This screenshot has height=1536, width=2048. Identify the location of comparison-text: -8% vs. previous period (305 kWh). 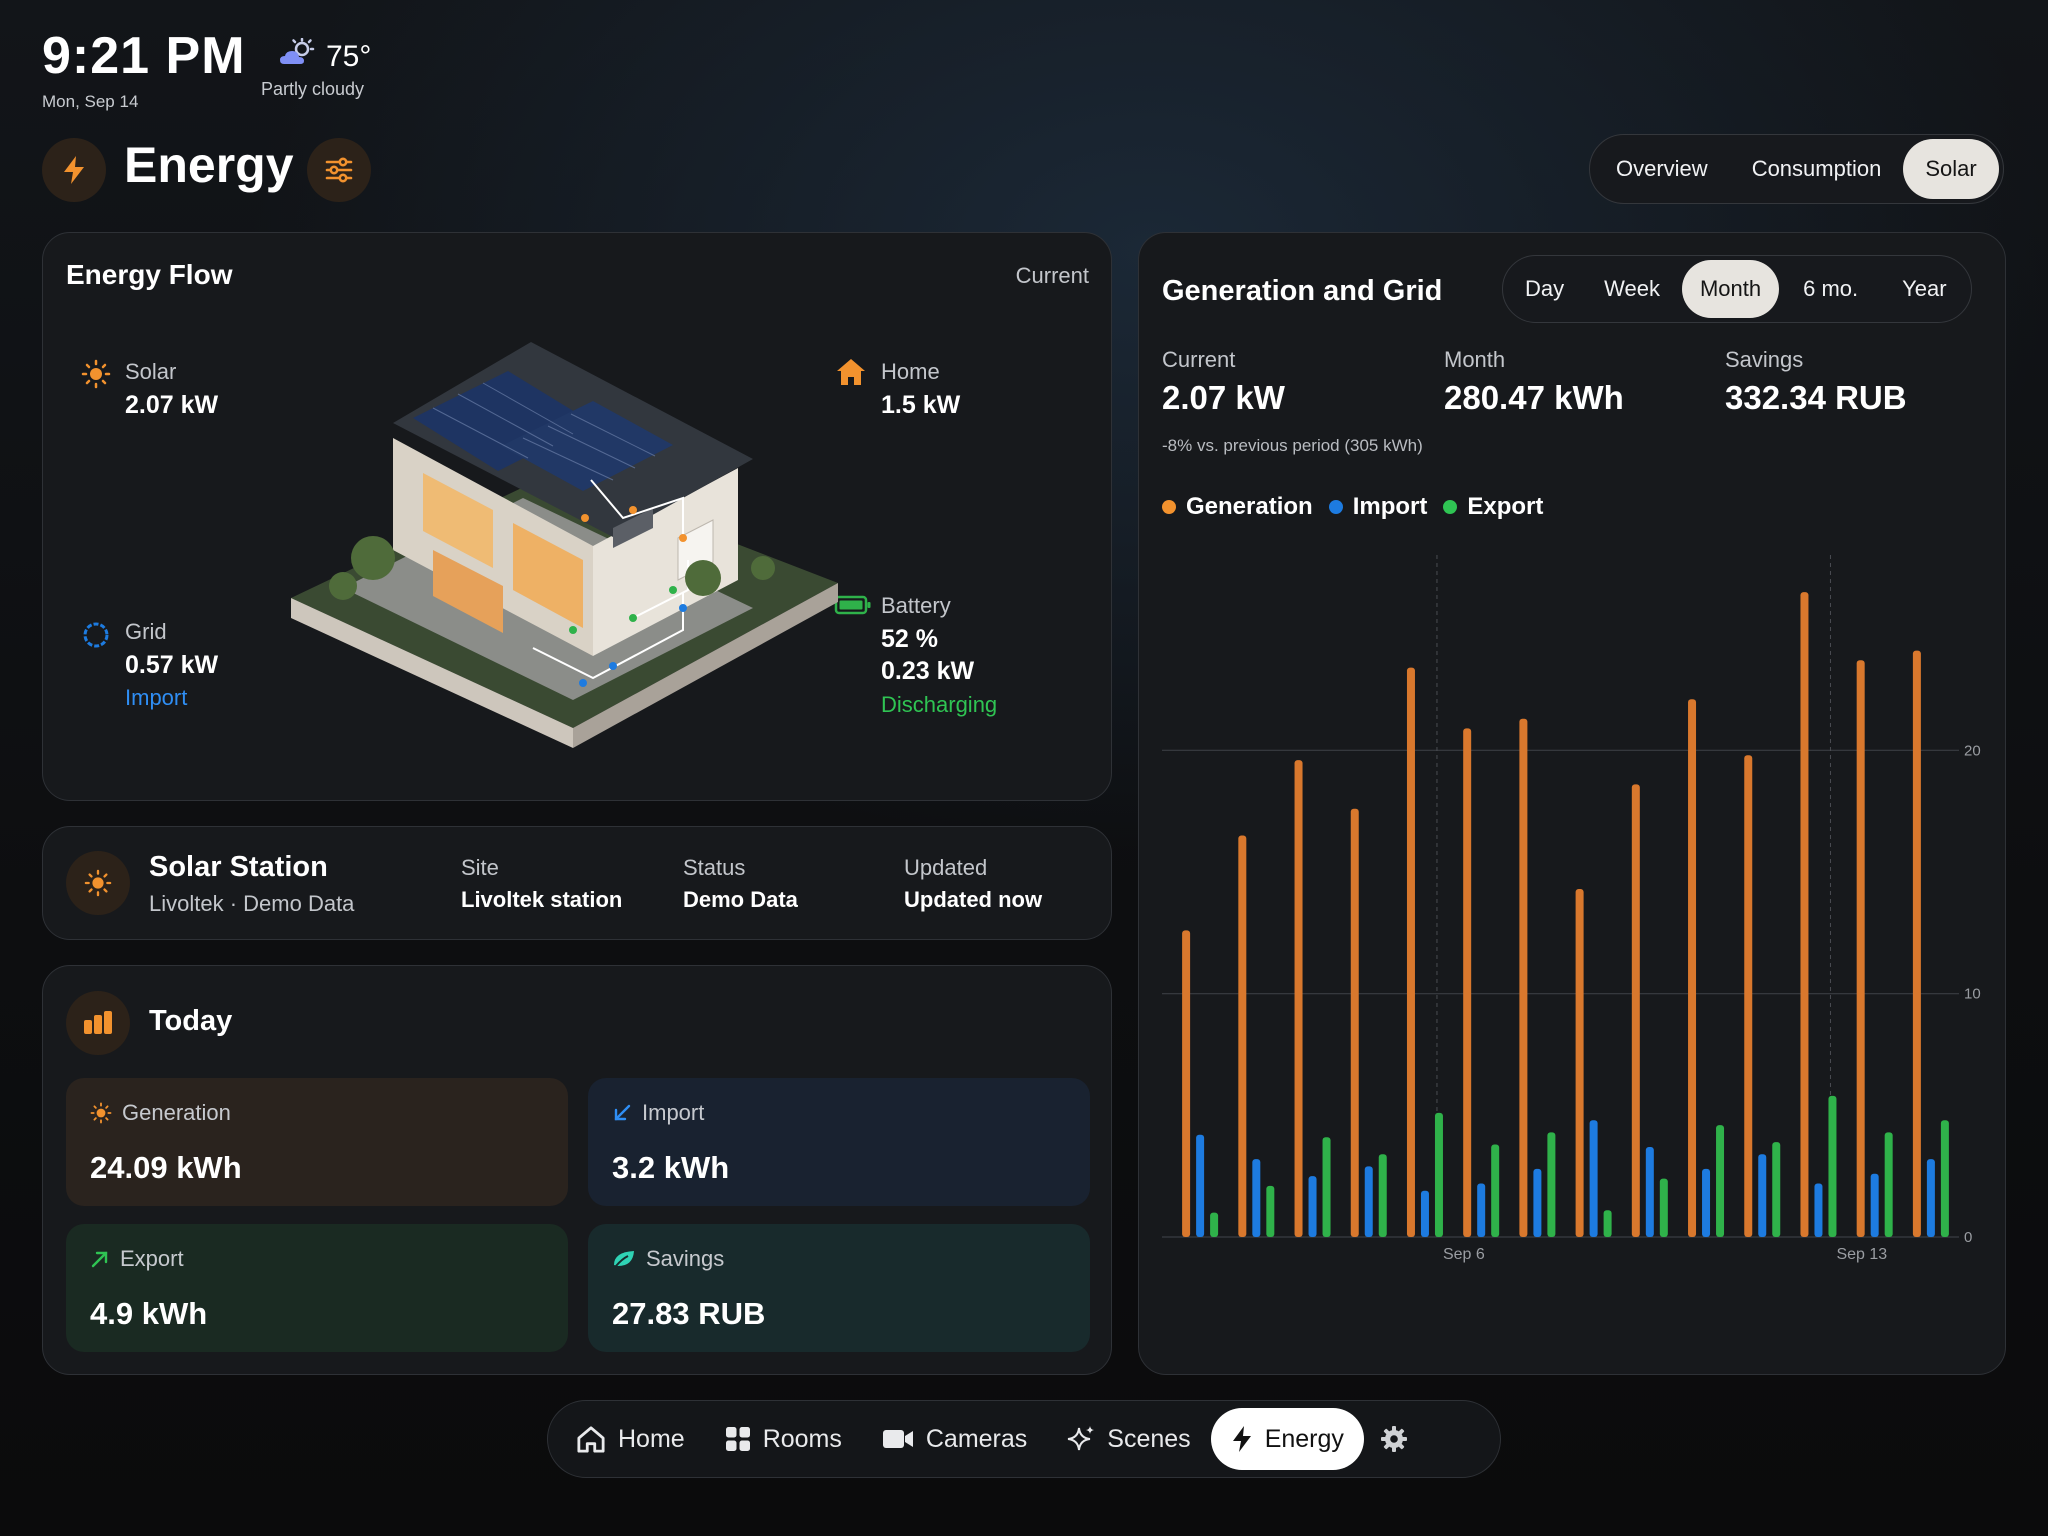
(1292, 445).